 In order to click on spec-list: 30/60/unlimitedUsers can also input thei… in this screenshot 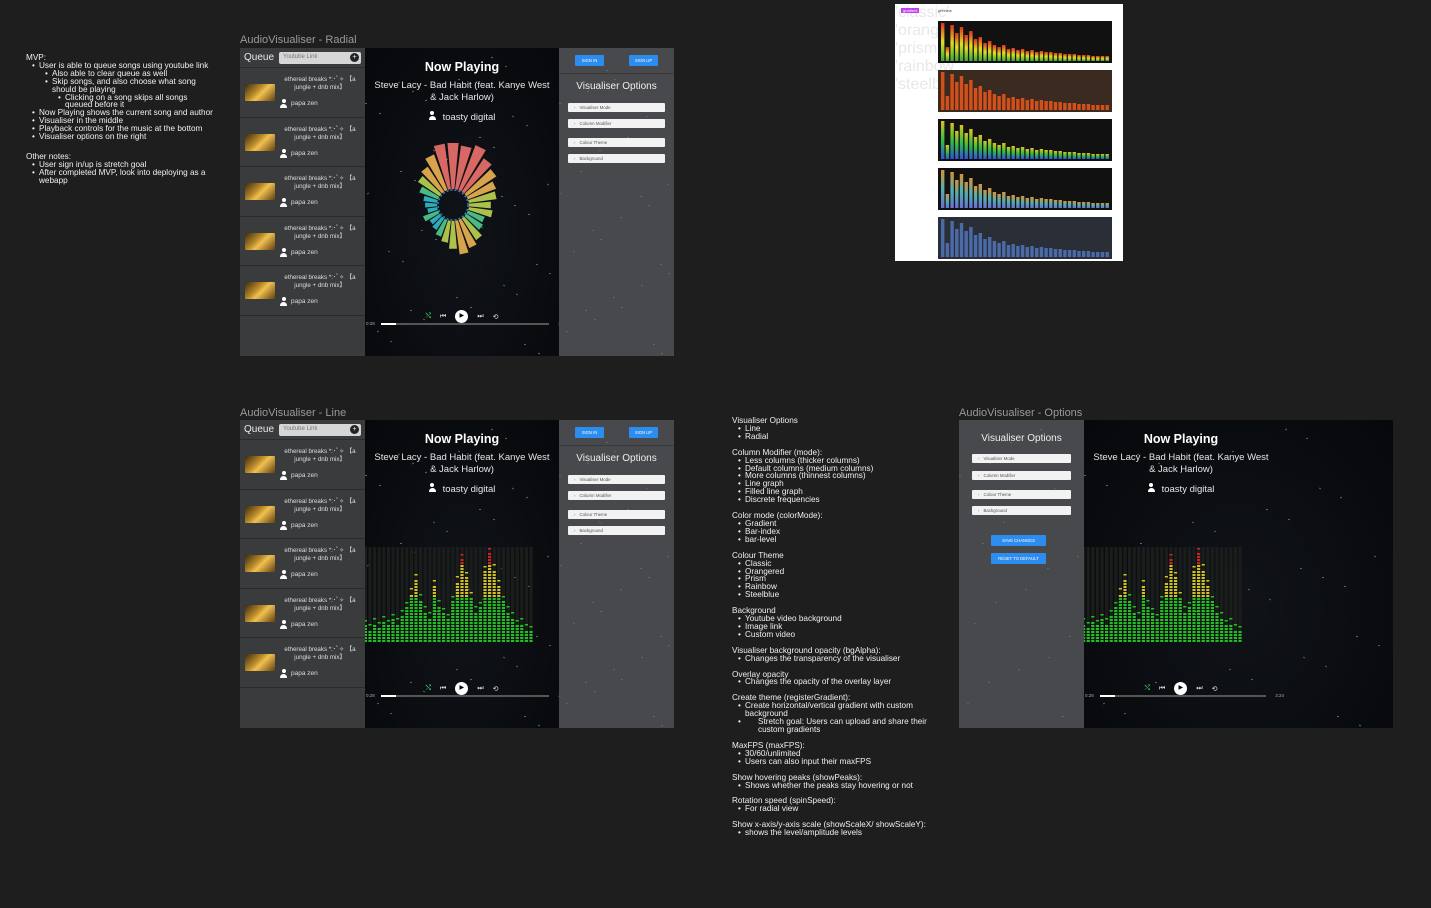, I will do `click(842, 757)`.